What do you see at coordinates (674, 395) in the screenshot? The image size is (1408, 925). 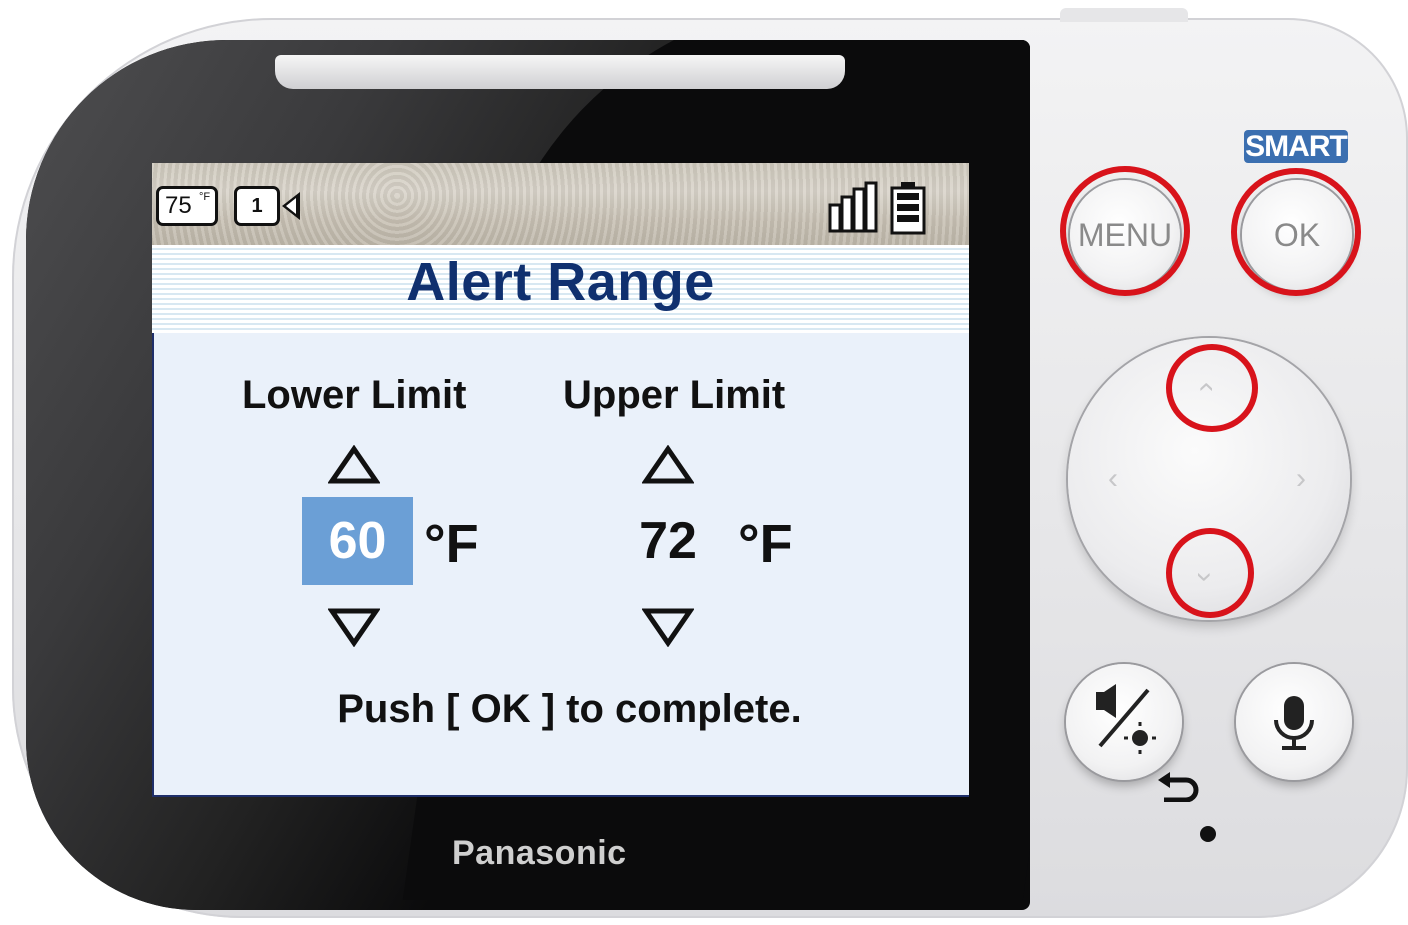 I see `upper-limit-label: Upper Limit` at bounding box center [674, 395].